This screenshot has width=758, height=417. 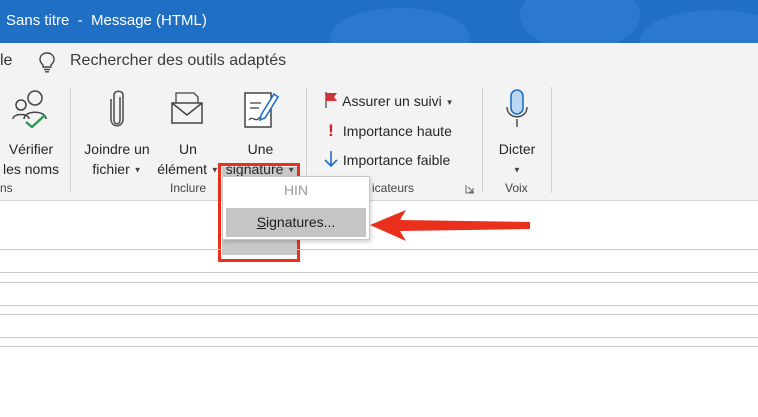 I want to click on down-arrow-icon, so click(x=331, y=159).